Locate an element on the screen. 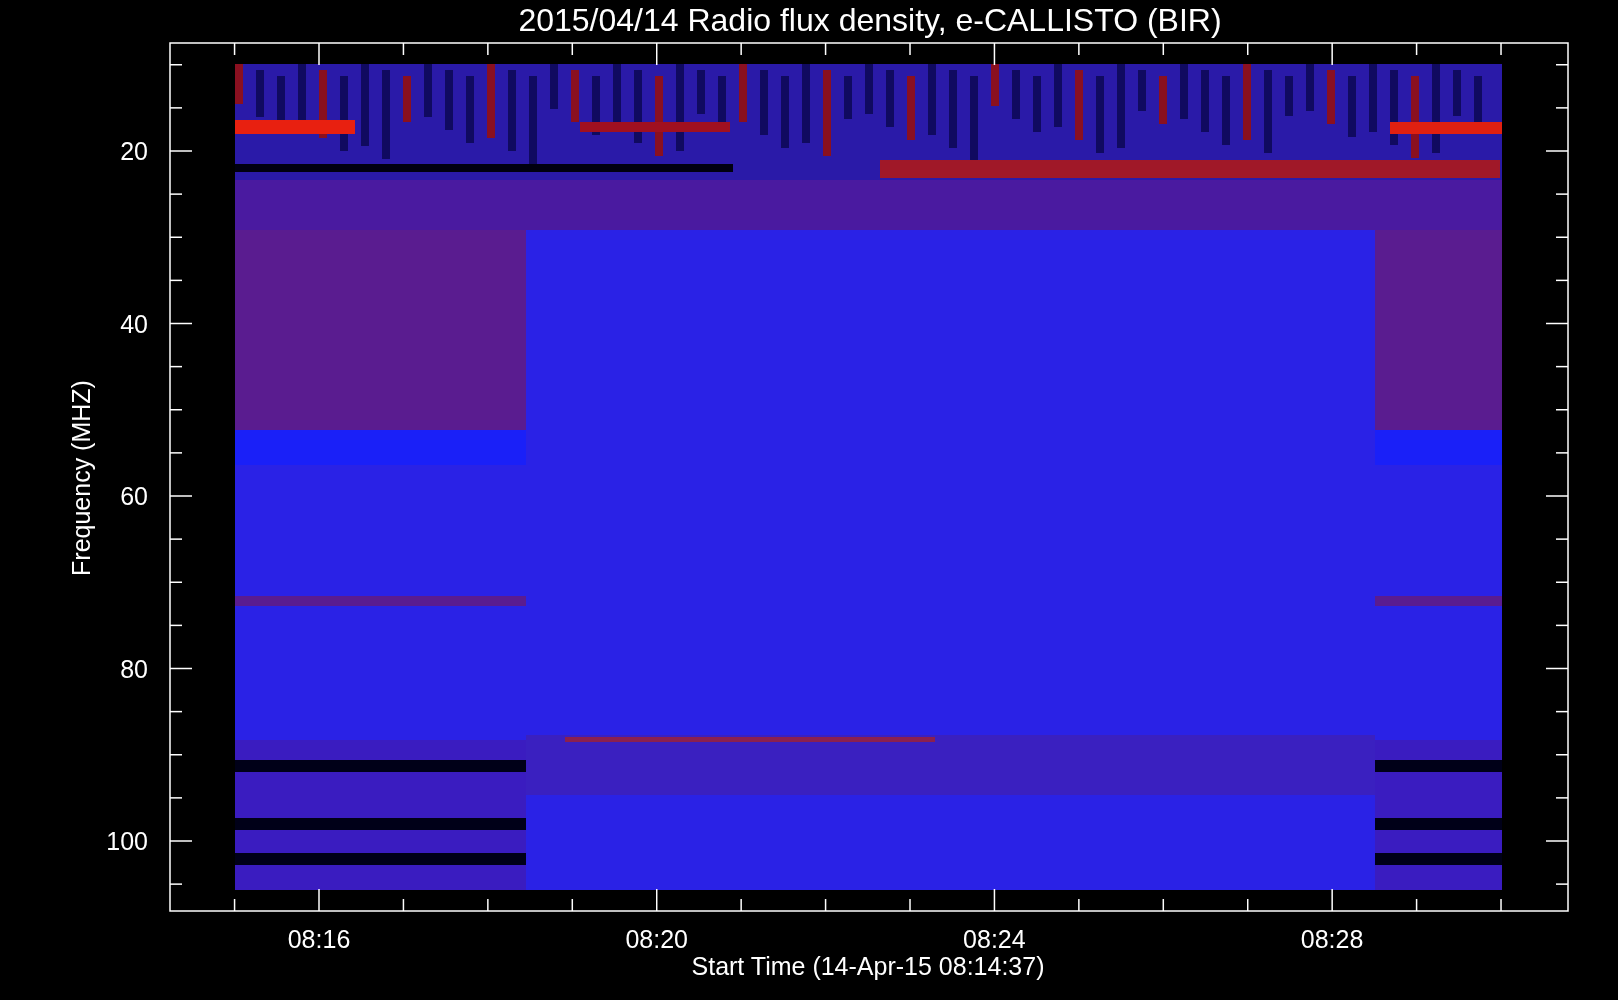  y-tick-label: 100 is located at coordinates (127, 841).